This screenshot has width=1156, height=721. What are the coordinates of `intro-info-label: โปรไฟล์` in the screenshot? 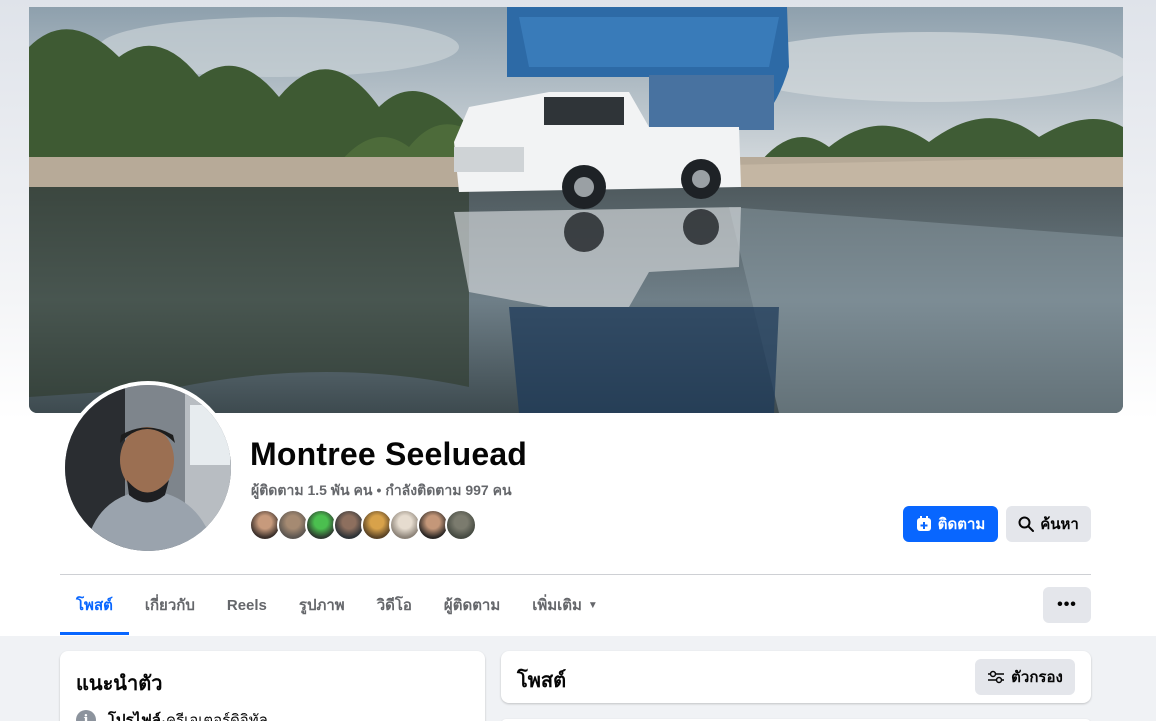 It's located at (134, 716).